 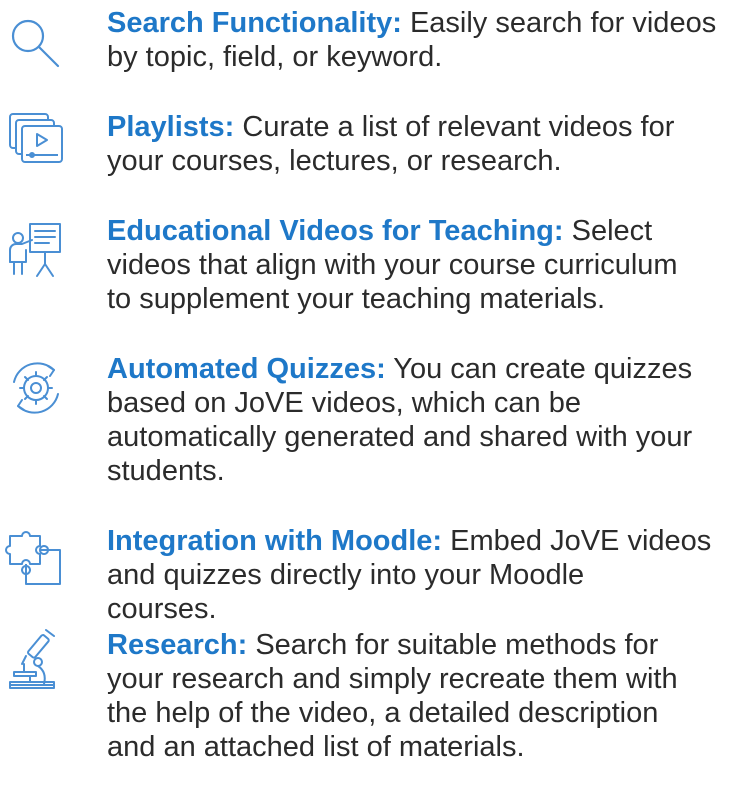 What do you see at coordinates (166, 471) in the screenshot?
I see `feature-description-line: students.` at bounding box center [166, 471].